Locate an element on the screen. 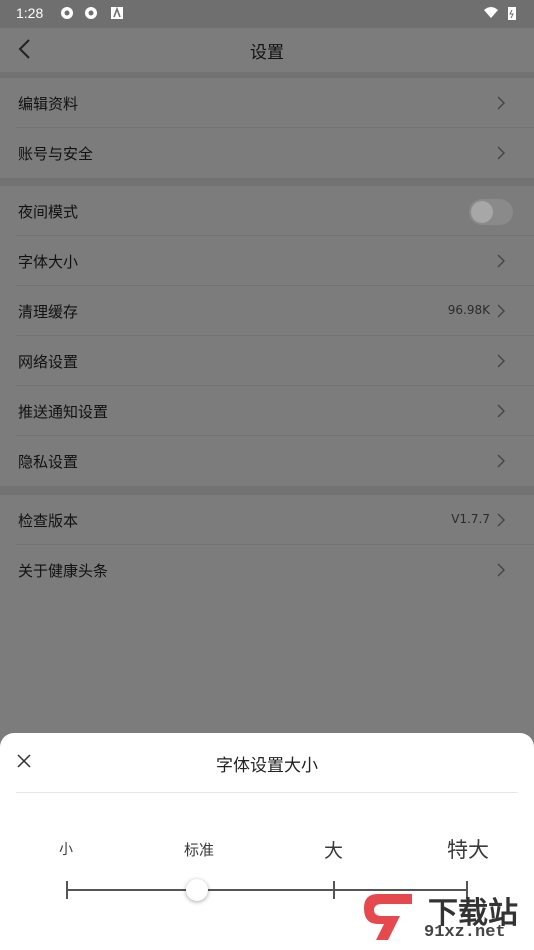  cache-size-value: 96.98K is located at coordinates (468, 310).